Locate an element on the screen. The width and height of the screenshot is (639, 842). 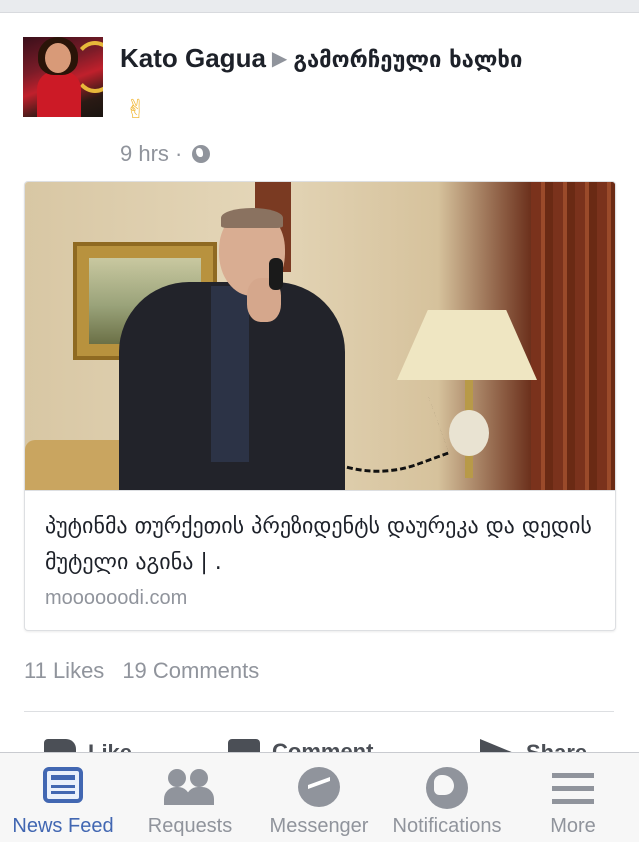
news-feed-icon is located at coordinates (63, 785).